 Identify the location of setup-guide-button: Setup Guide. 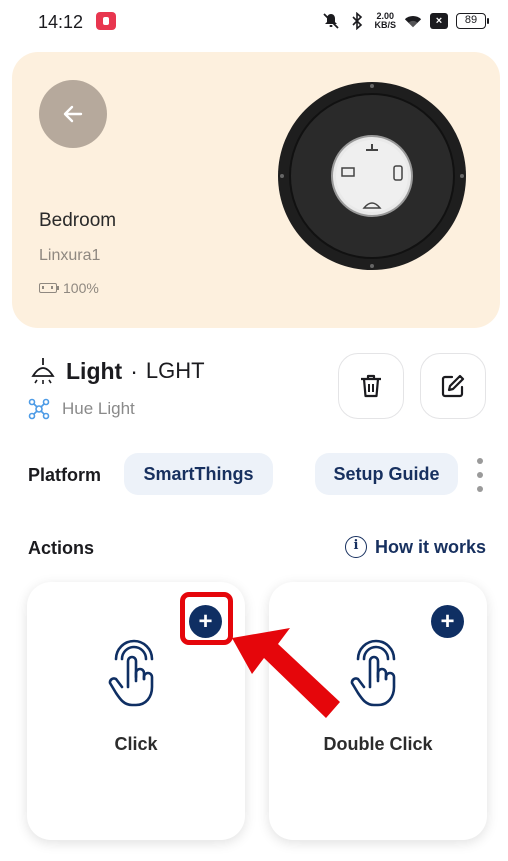
(386, 474).